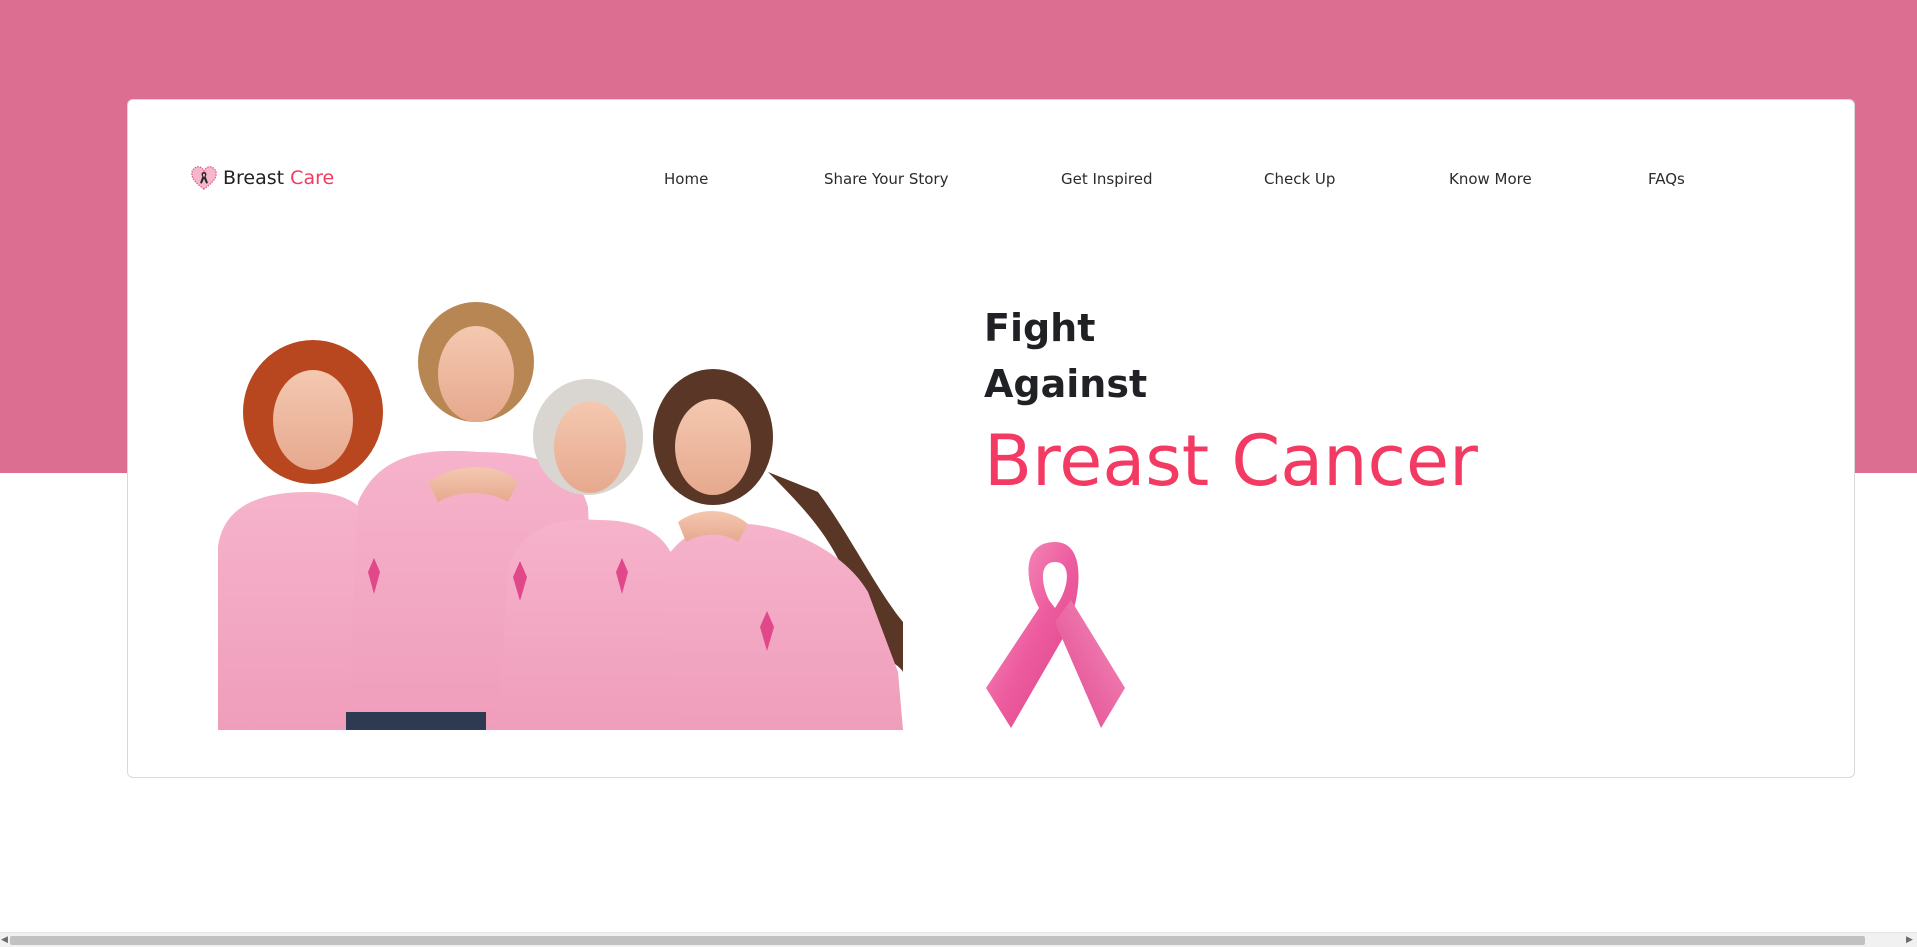 The image size is (1917, 947). What do you see at coordinates (4, 940) in the screenshot?
I see `scroll-left-icon: ◀` at bounding box center [4, 940].